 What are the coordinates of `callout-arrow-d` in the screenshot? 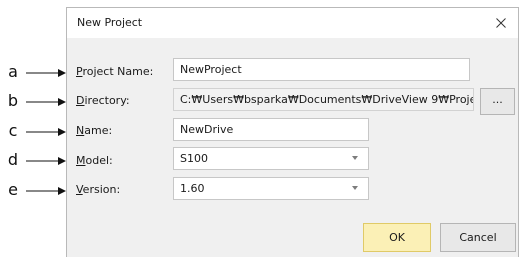 It's located at (46, 161).